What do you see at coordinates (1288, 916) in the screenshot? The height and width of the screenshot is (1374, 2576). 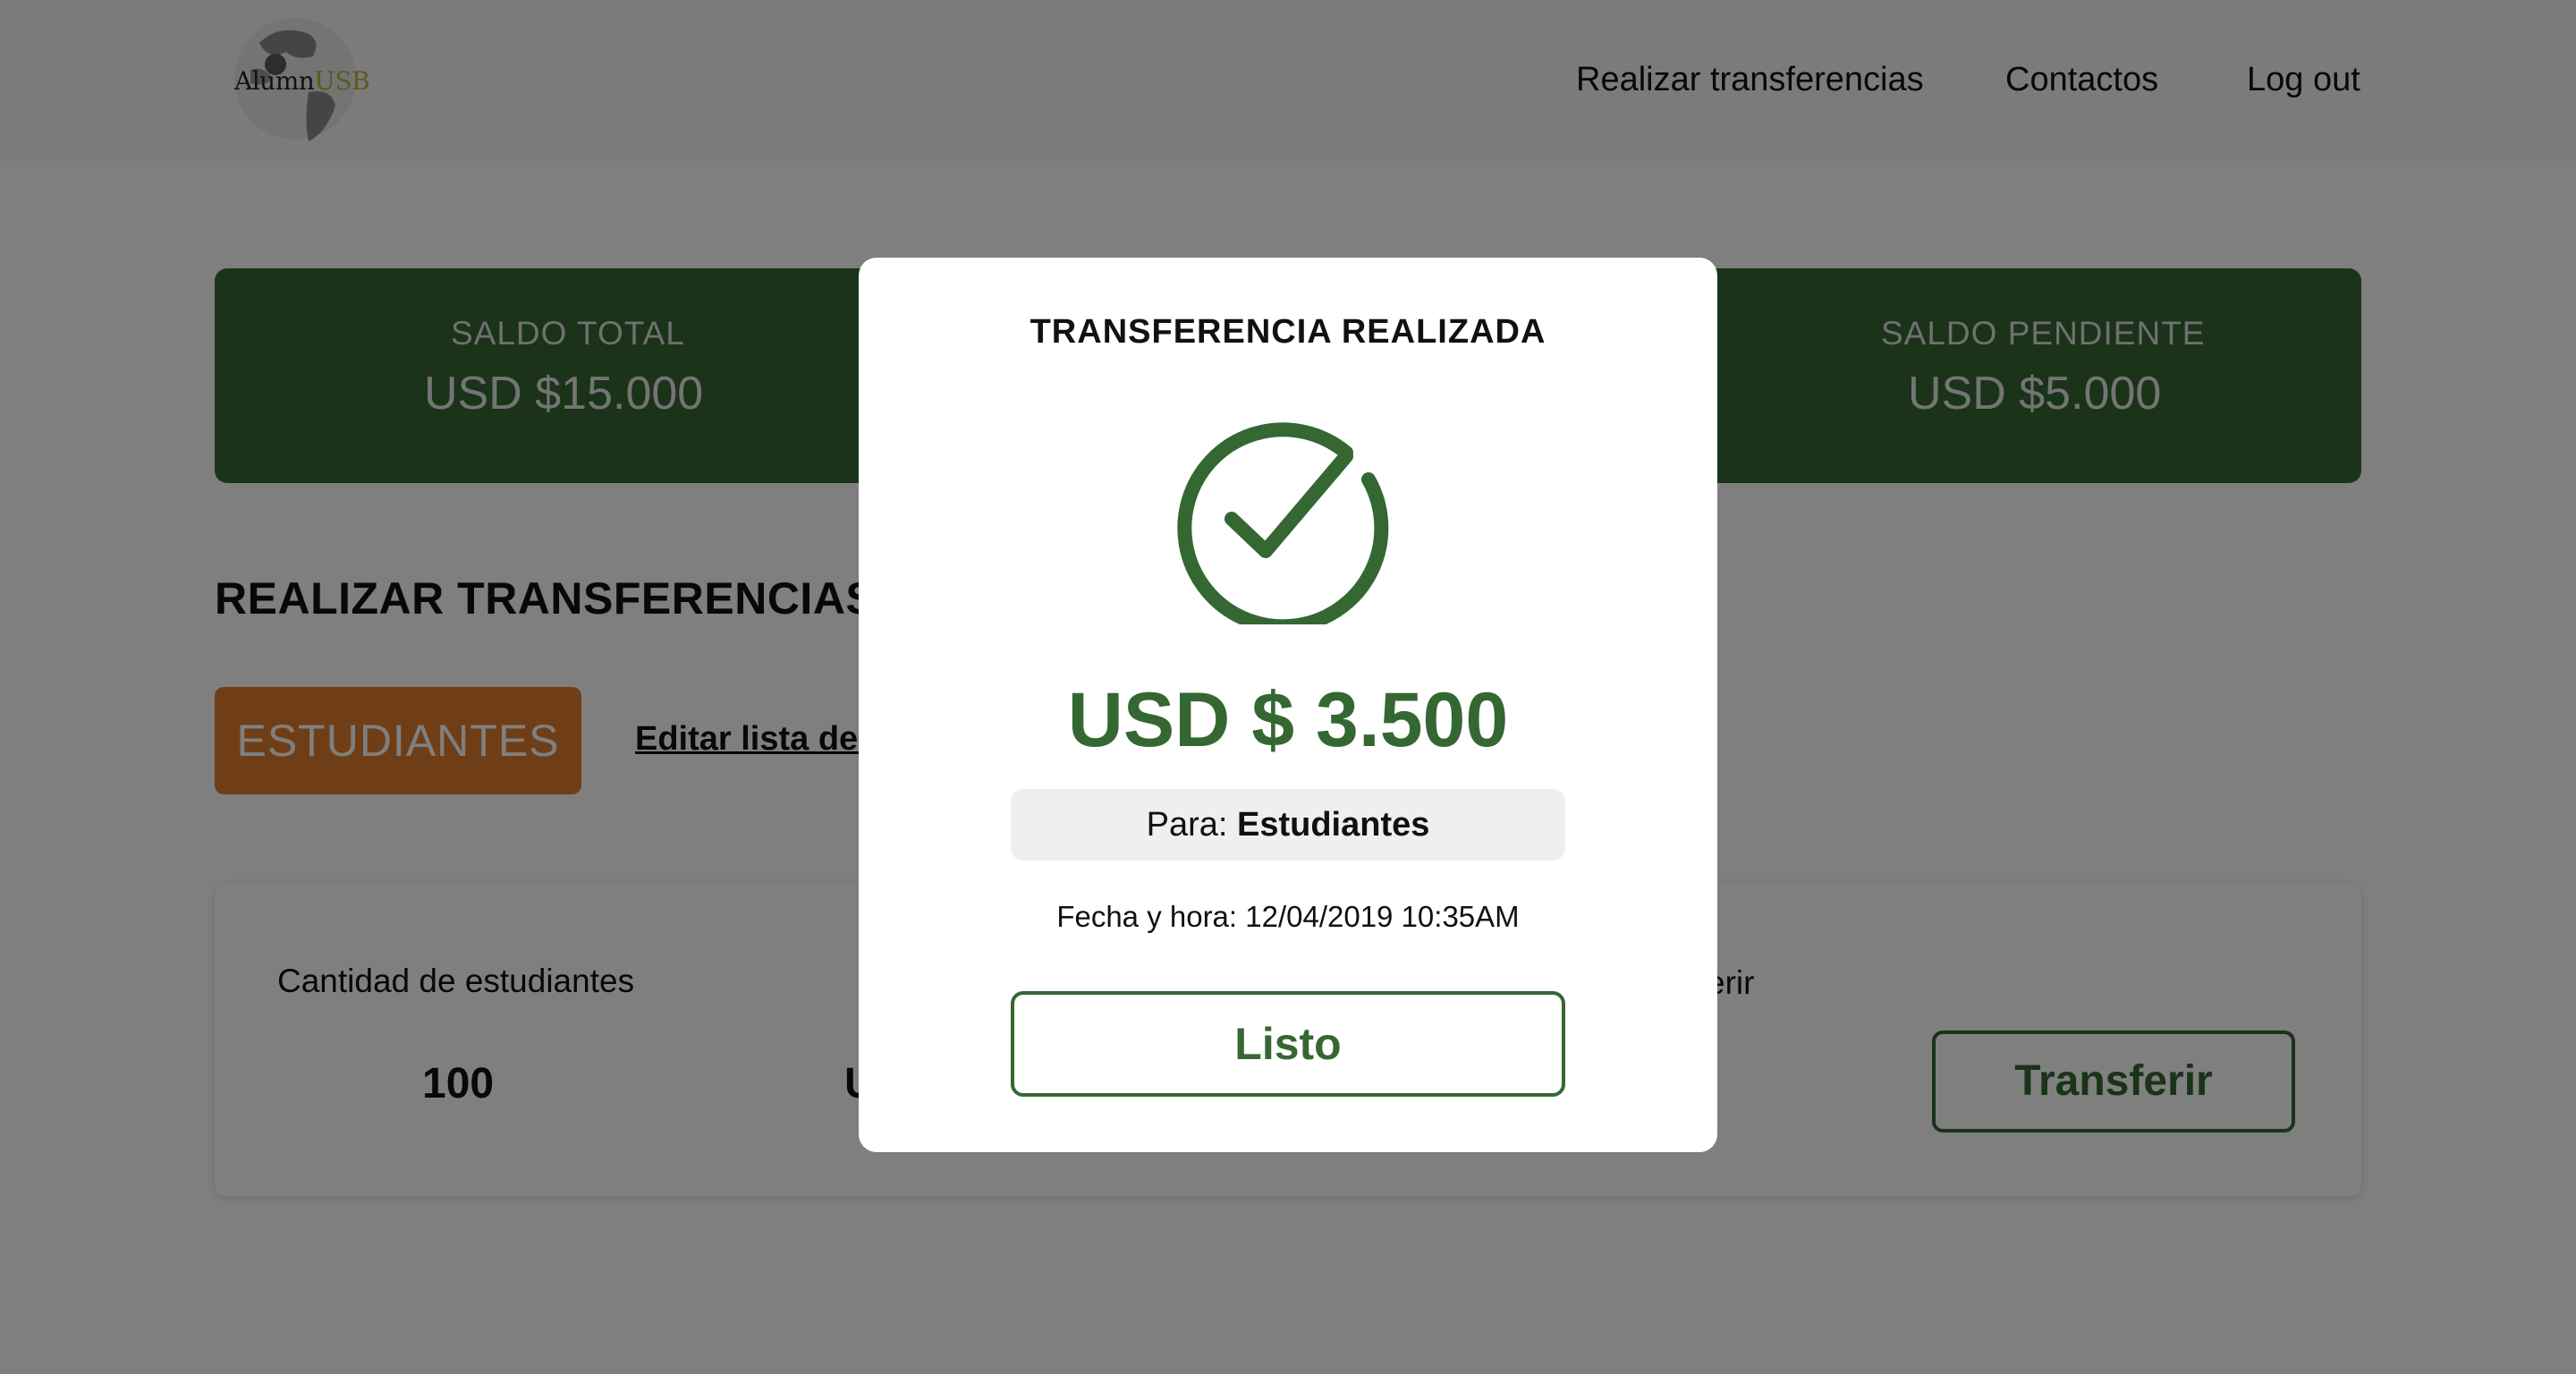 I see `transfer-datetime: Fecha y hora: 12/04/2019 10:35AM` at bounding box center [1288, 916].